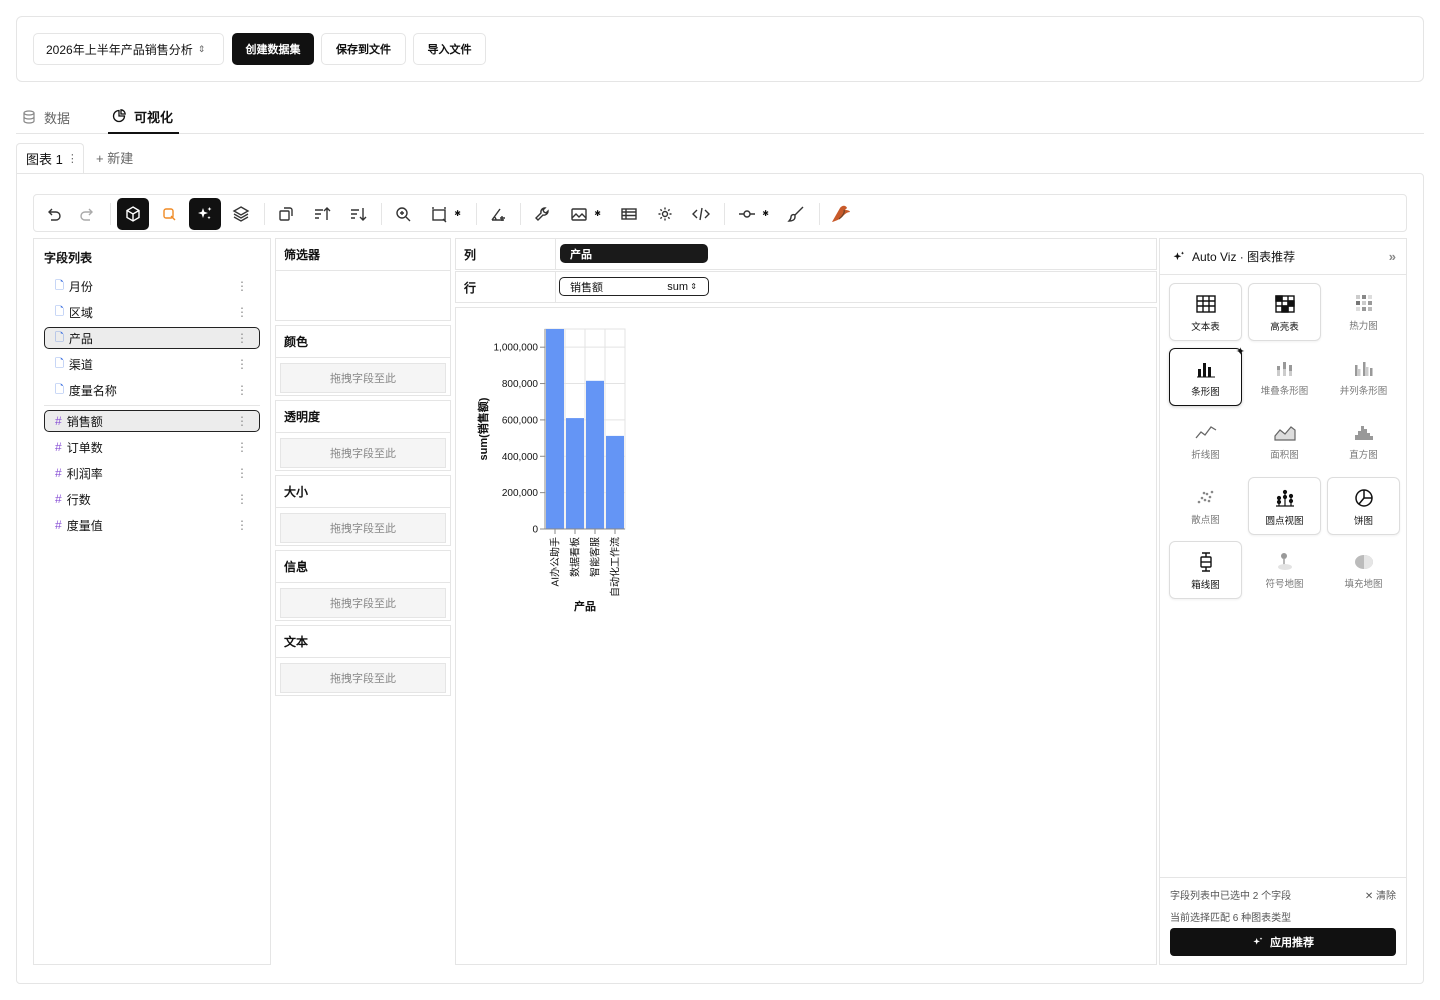  What do you see at coordinates (59, 337) in the screenshot?
I see `dimension-icon: 🗋` at bounding box center [59, 337].